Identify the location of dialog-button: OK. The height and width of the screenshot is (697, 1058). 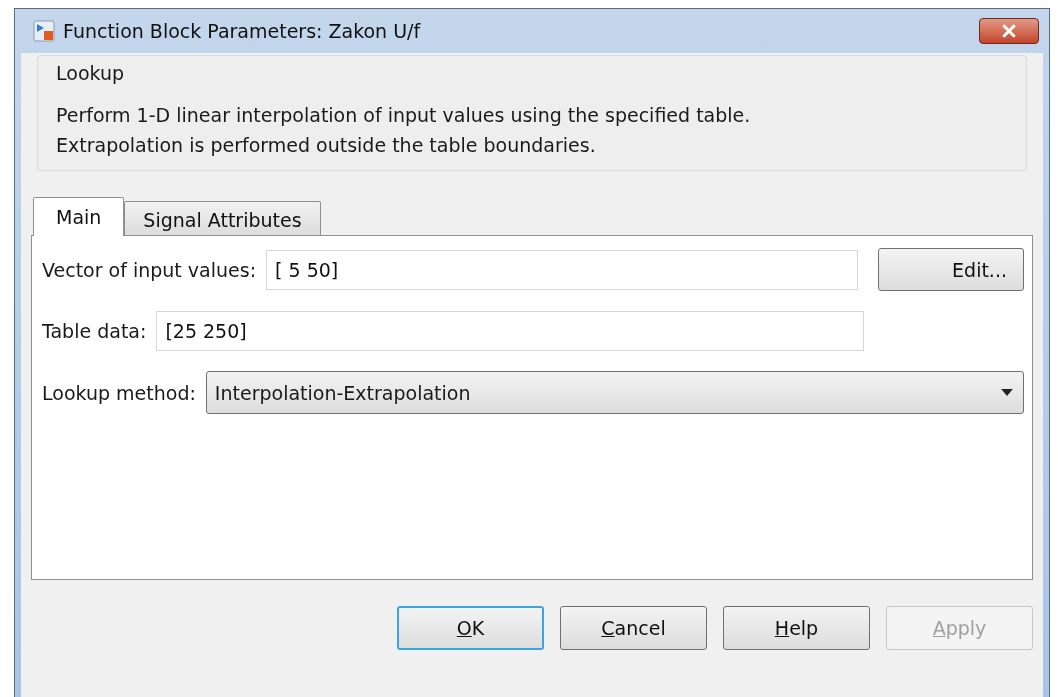
(470, 628).